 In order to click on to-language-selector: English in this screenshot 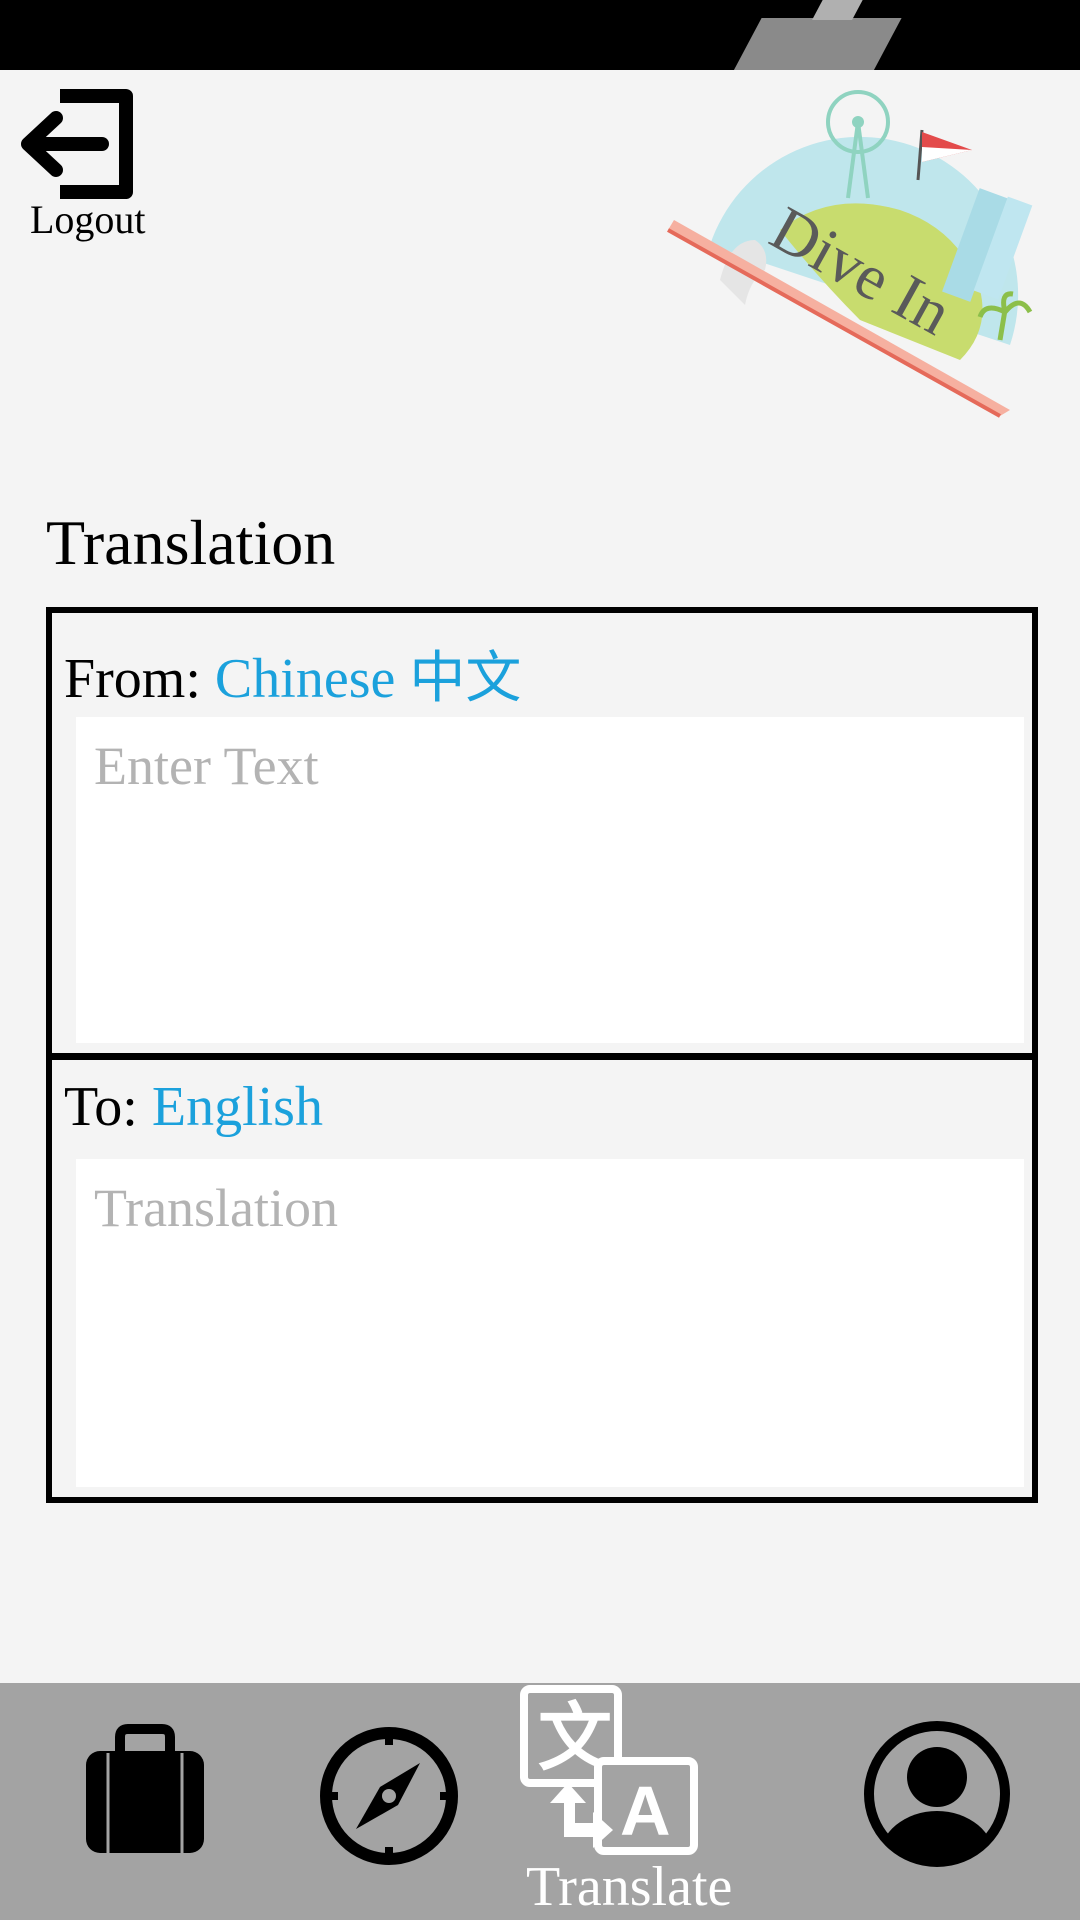, I will do `click(237, 1107)`.